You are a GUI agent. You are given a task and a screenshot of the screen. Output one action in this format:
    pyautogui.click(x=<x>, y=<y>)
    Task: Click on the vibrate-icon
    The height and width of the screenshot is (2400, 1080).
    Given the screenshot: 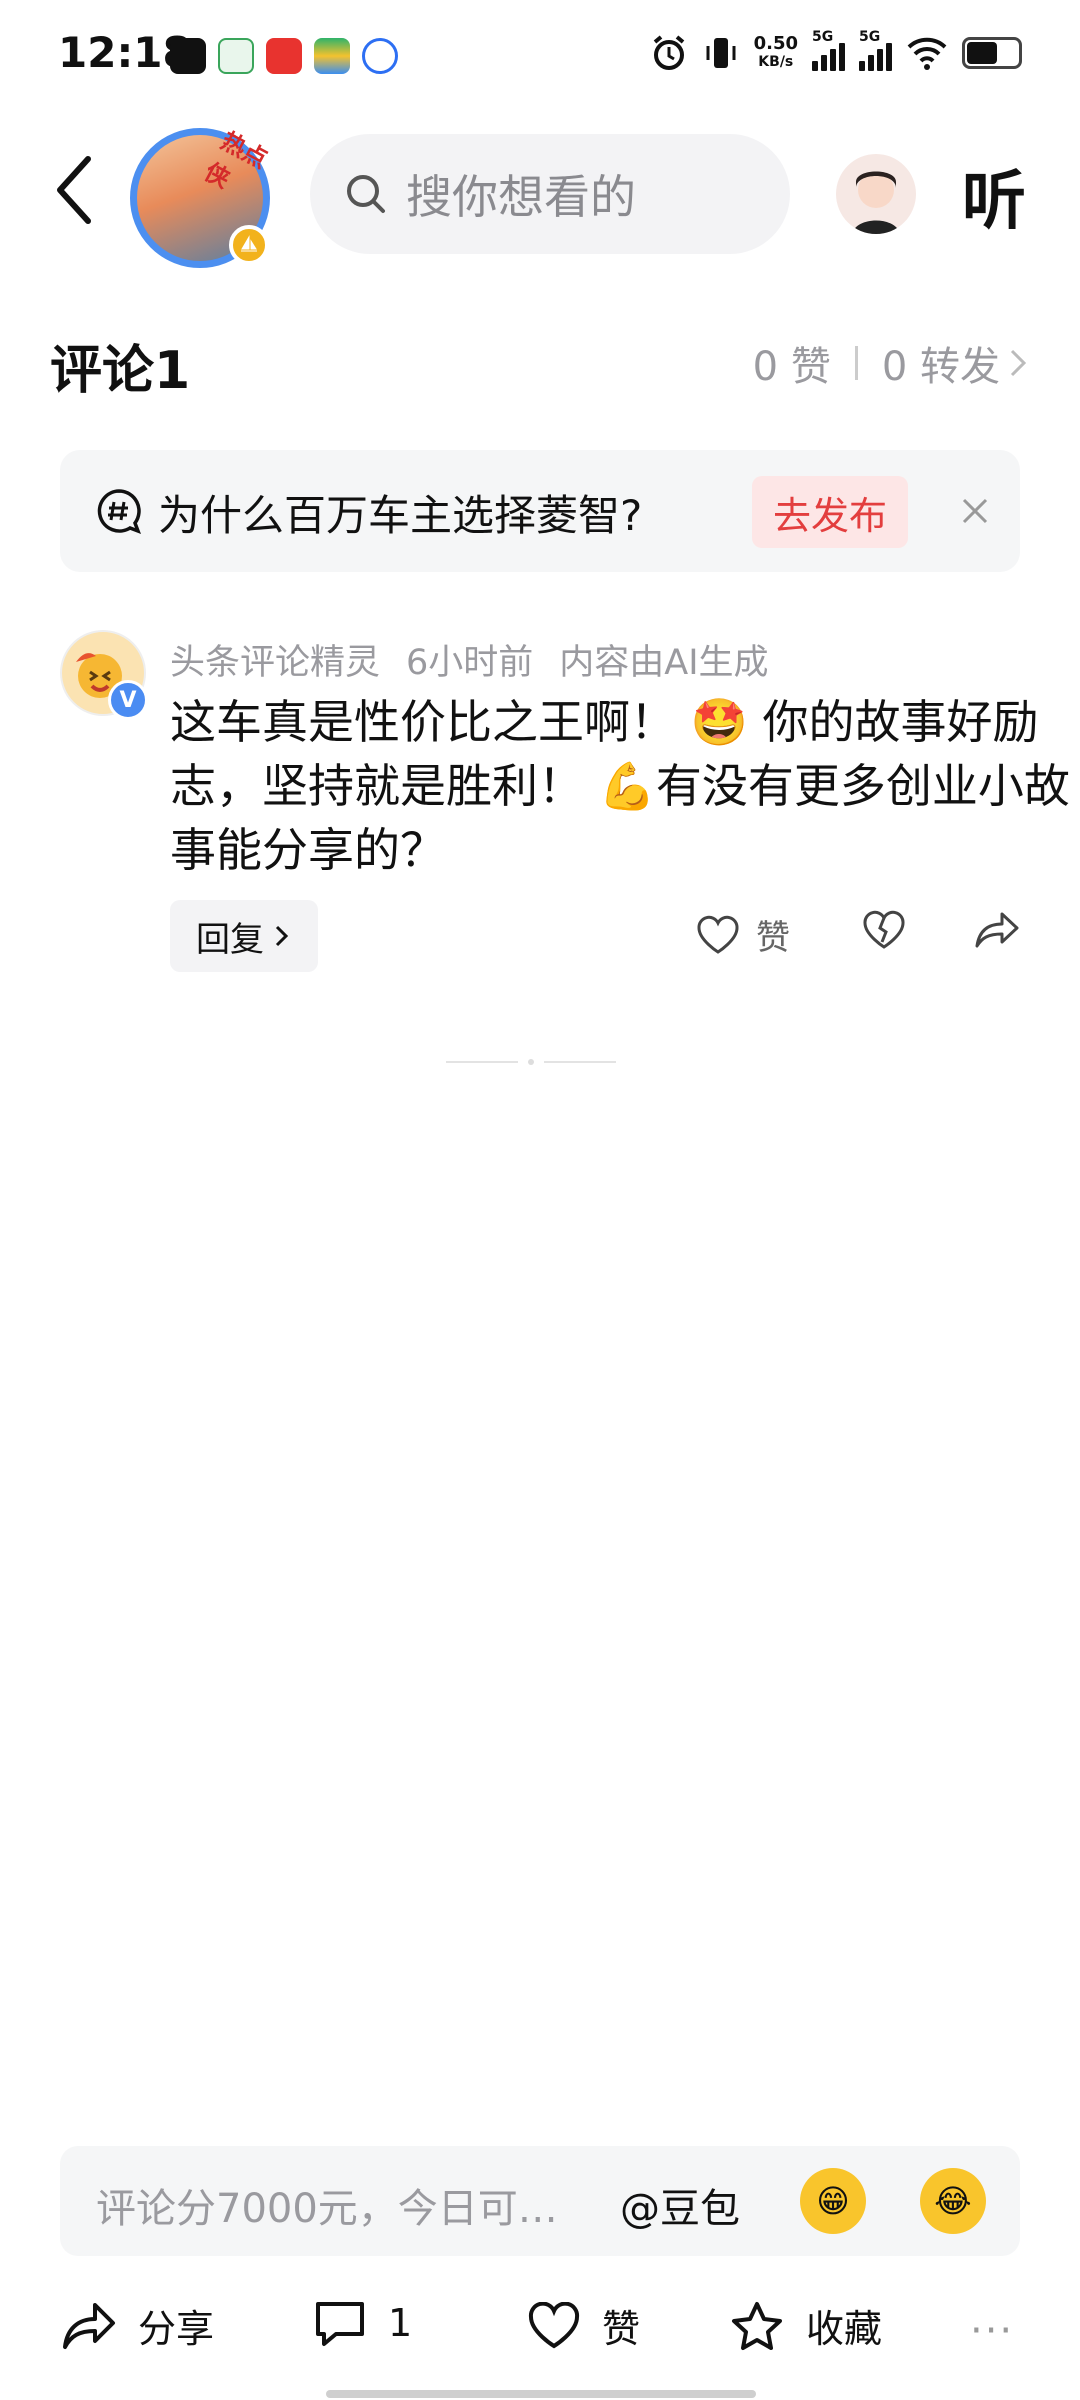 What is the action you would take?
    pyautogui.click(x=721, y=53)
    